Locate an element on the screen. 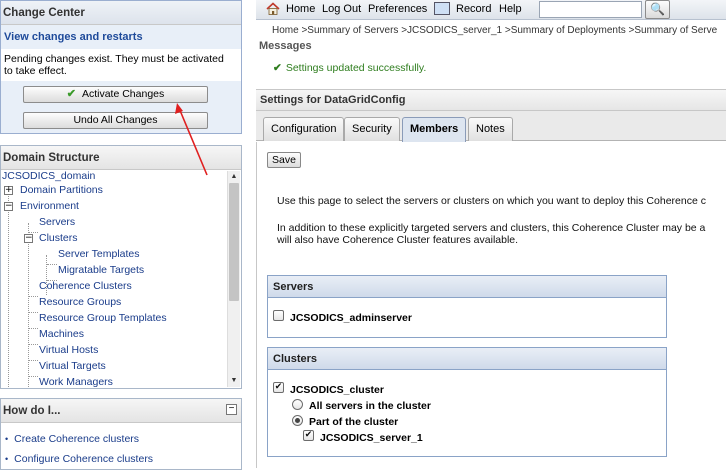 The height and width of the screenshot is (470, 726). tree-scrollbar: ▲ ▼ is located at coordinates (233, 279).